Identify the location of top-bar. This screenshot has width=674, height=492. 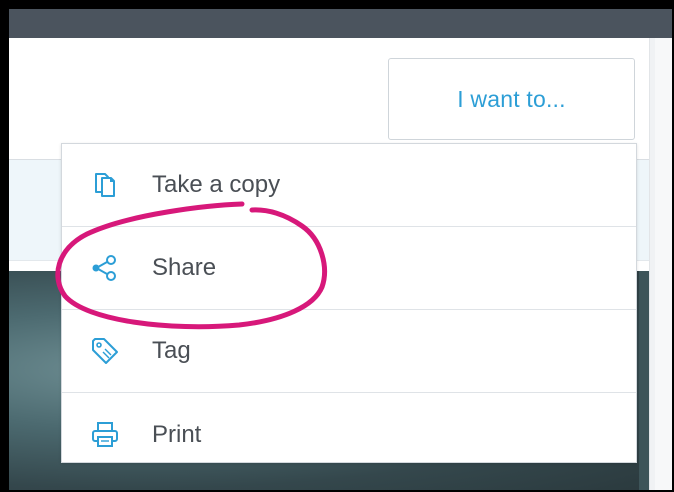
(340, 23).